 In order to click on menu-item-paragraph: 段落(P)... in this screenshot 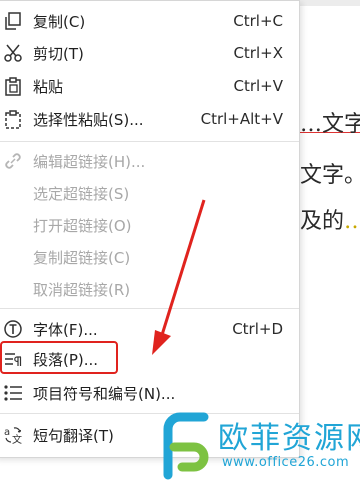, I will do `click(149, 359)`.